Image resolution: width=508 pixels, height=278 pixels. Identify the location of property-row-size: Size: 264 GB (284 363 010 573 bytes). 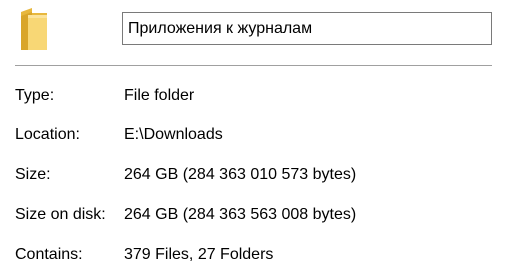
(254, 175).